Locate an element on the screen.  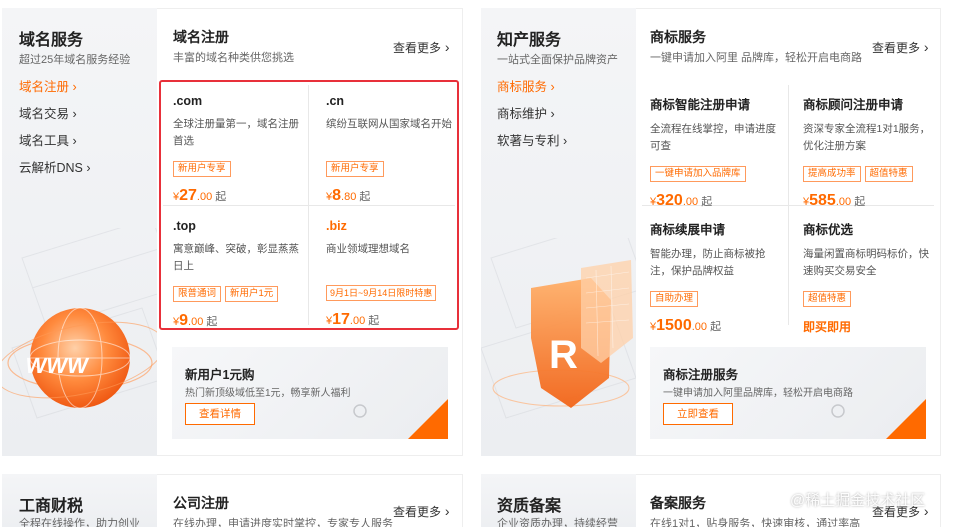
panel-subtitle: 丰富的域名种类供您挑选 is located at coordinates (233, 58).